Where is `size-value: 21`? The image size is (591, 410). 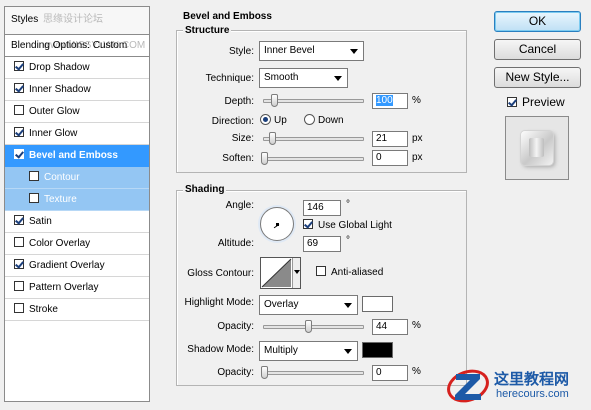 size-value: 21 is located at coordinates (382, 138).